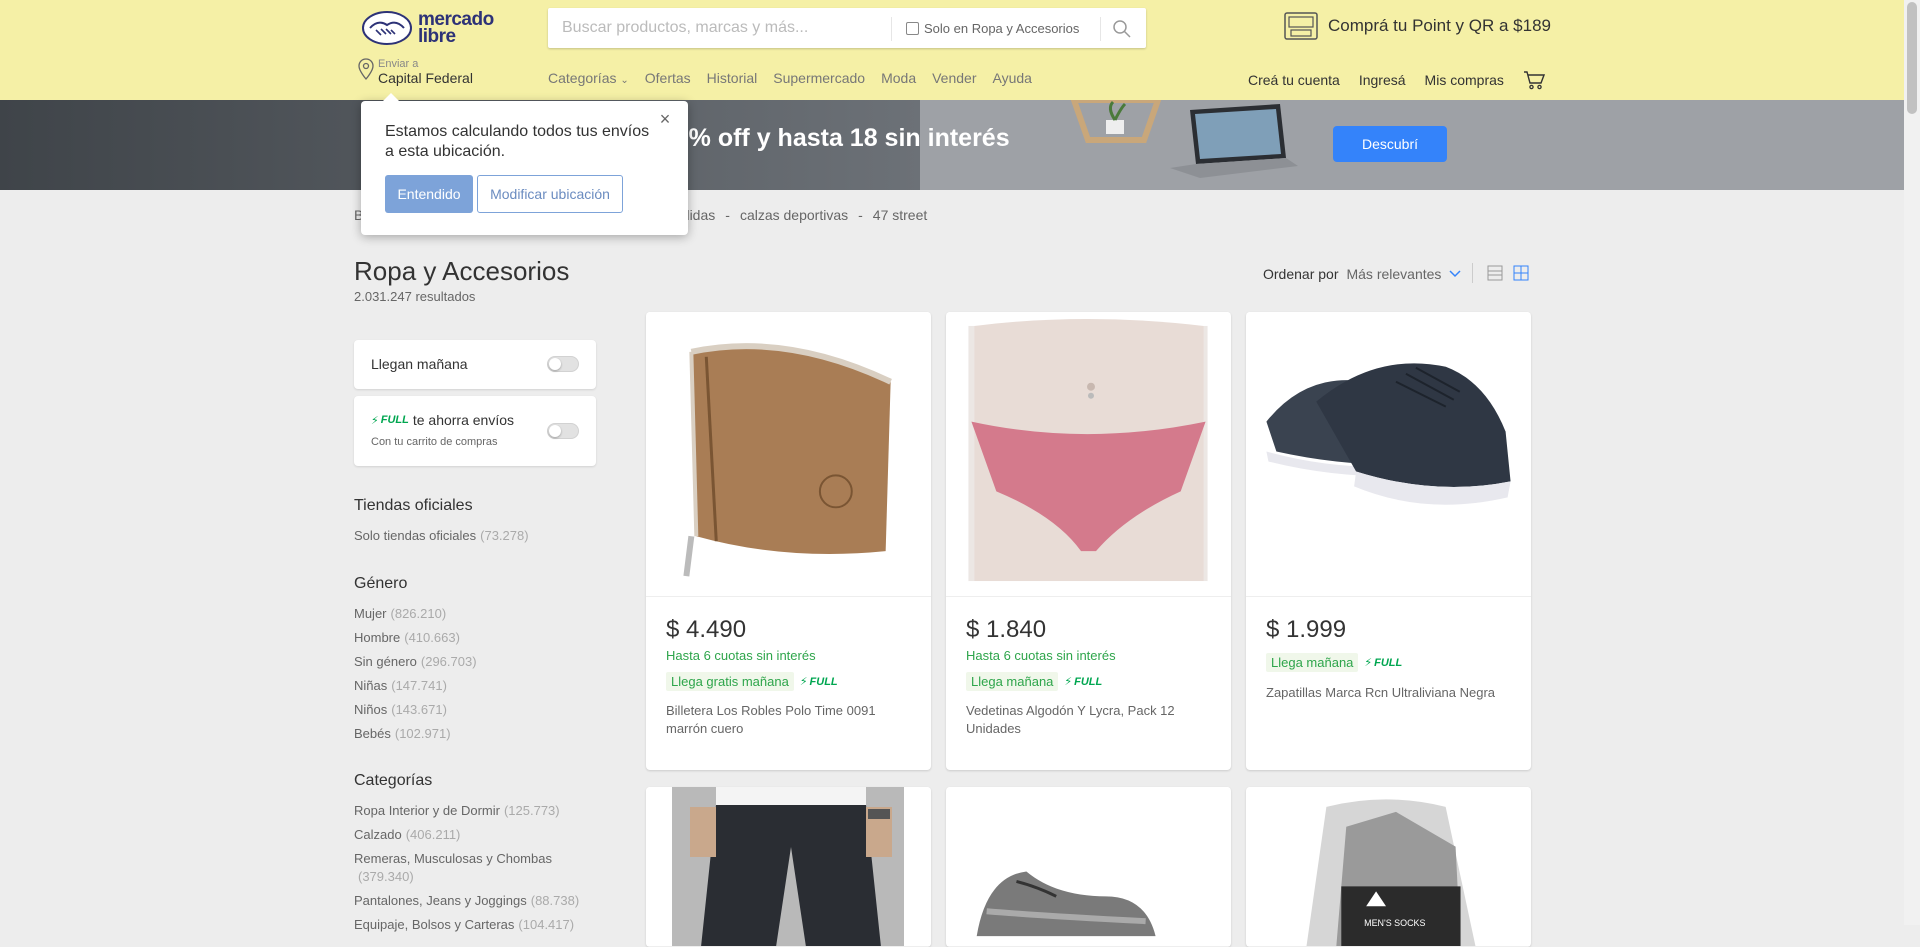  I want to click on tomorrow-toggle, so click(563, 364).